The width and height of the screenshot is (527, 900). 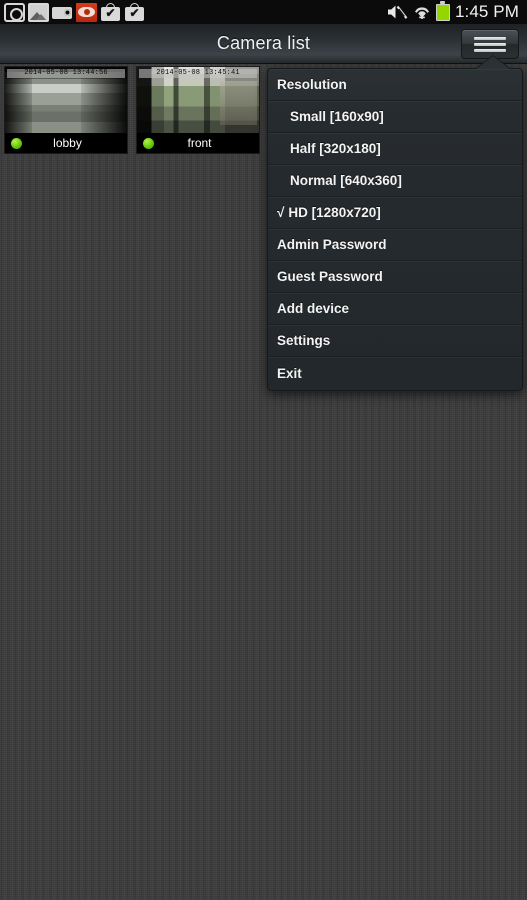 What do you see at coordinates (312, 84) in the screenshot?
I see `menu-label: Resolution` at bounding box center [312, 84].